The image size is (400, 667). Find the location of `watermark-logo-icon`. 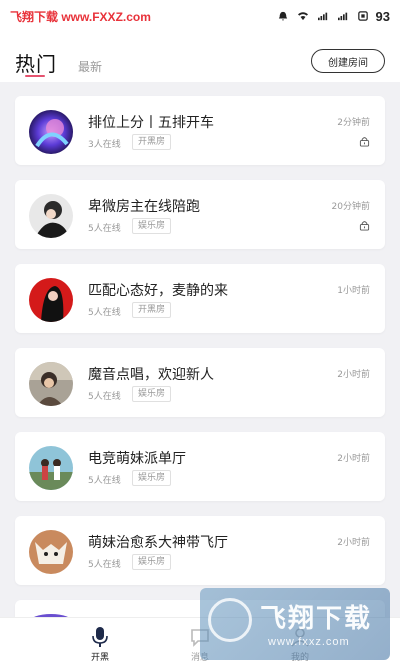

watermark-logo-icon is located at coordinates (230, 620).